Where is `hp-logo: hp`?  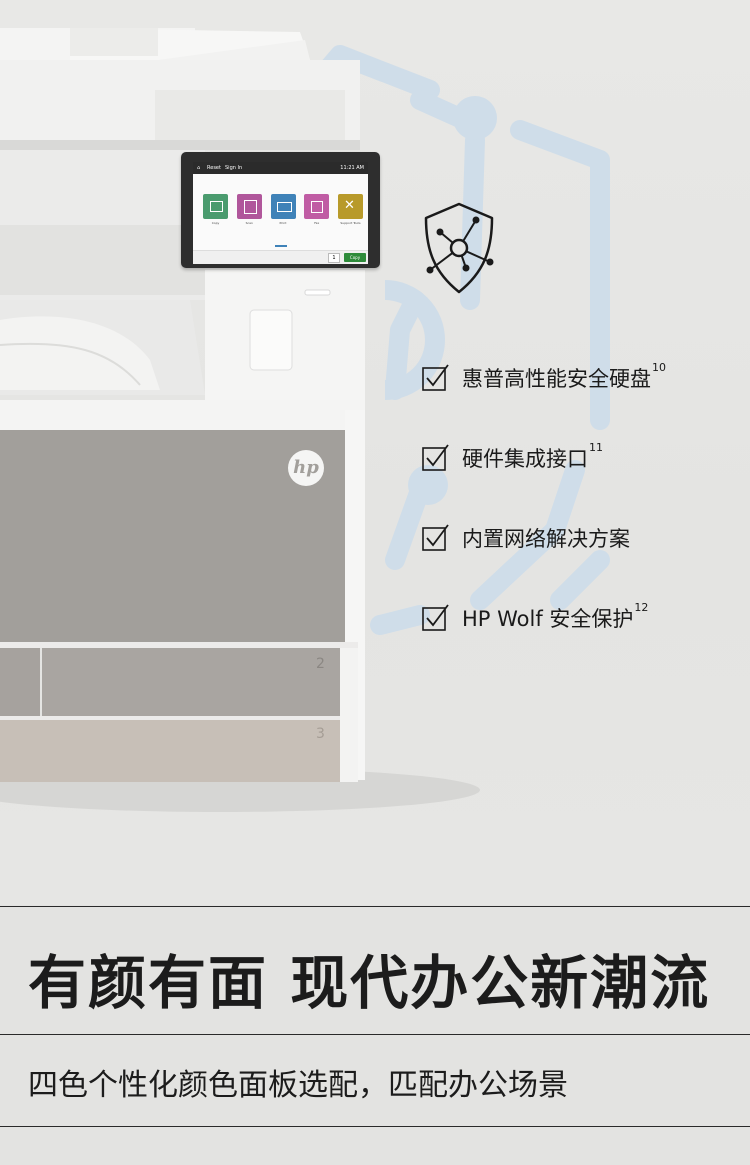 hp-logo: hp is located at coordinates (306, 468).